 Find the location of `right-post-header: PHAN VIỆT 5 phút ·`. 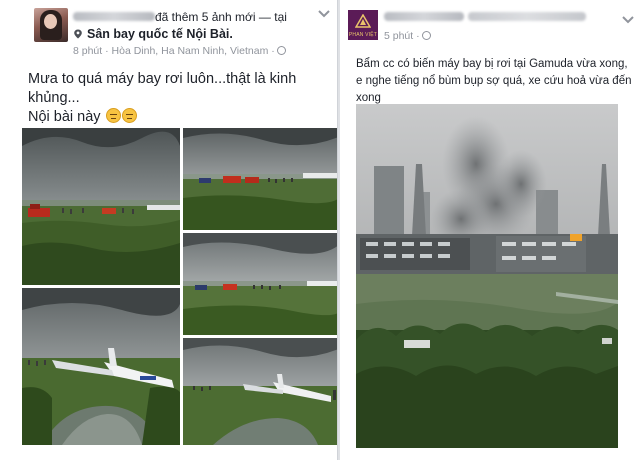

right-post-header: PHAN VIỆT 5 phút · is located at coordinates (490, 30).